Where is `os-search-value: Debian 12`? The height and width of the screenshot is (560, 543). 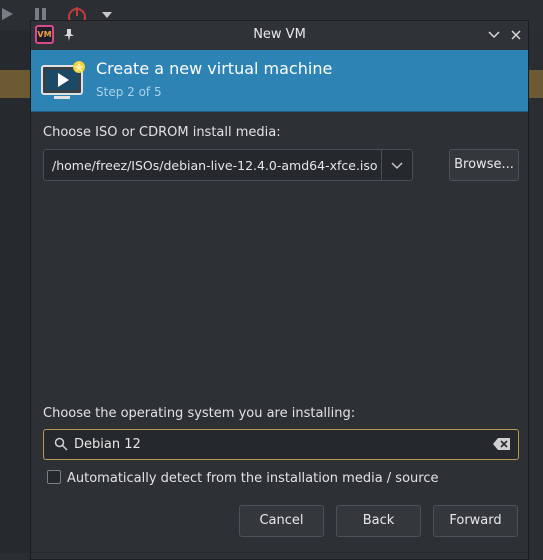 os-search-value: Debian 12 is located at coordinates (107, 444).